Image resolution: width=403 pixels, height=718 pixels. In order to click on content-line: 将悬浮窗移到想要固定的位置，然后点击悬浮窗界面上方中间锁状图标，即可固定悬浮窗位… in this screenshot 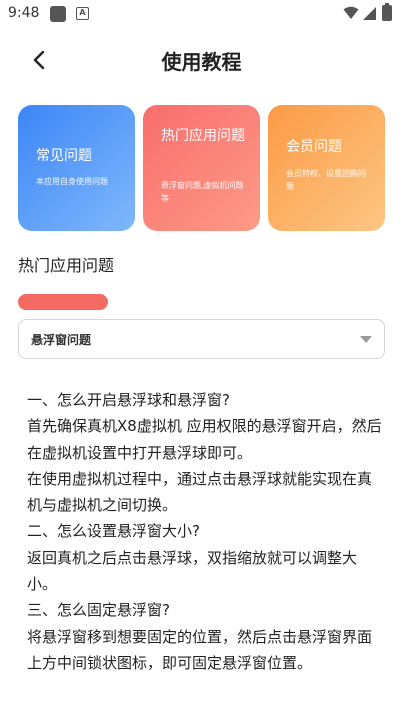, I will do `click(200, 649)`.